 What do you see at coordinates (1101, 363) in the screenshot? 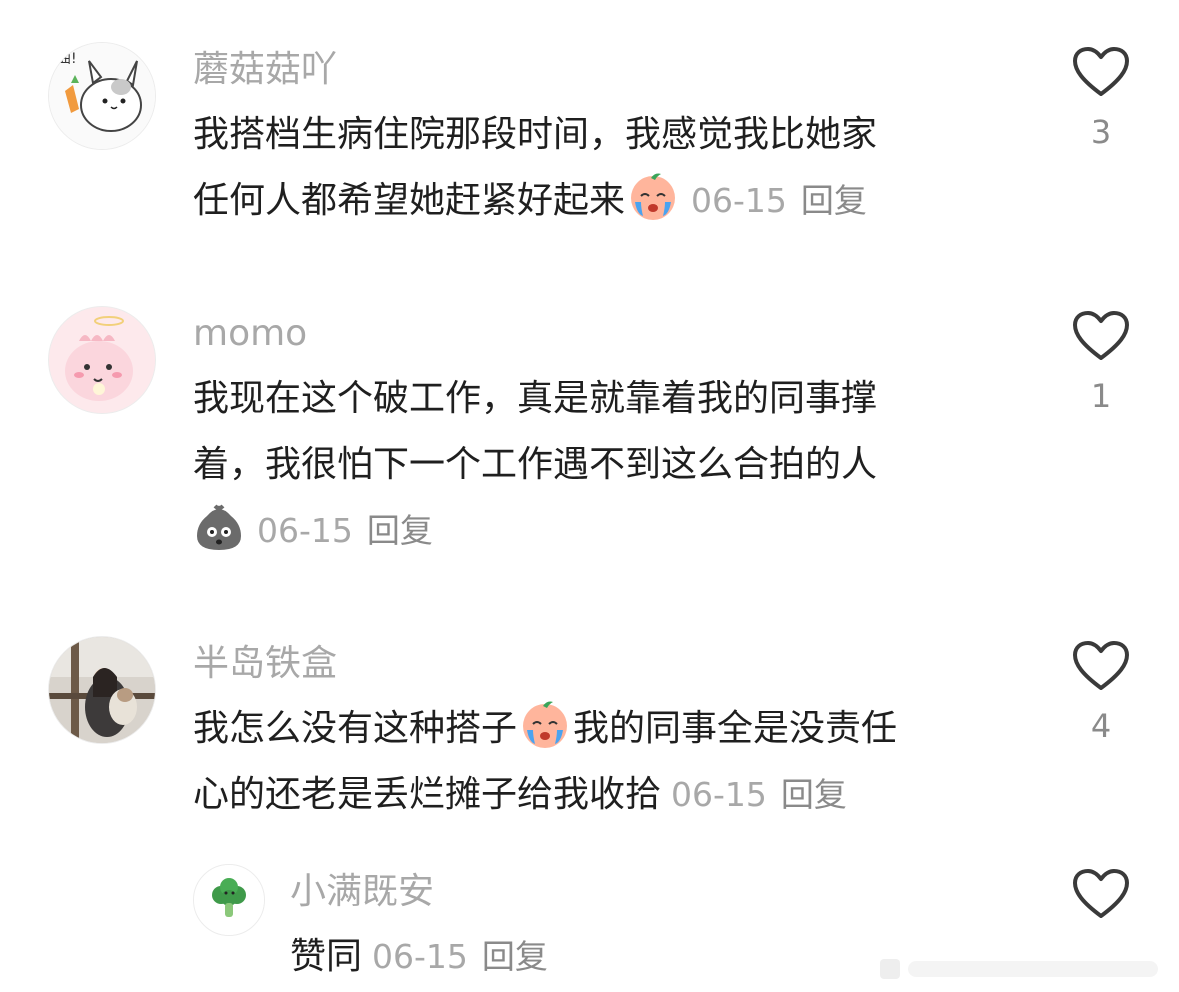
I see `like-control: 1` at bounding box center [1101, 363].